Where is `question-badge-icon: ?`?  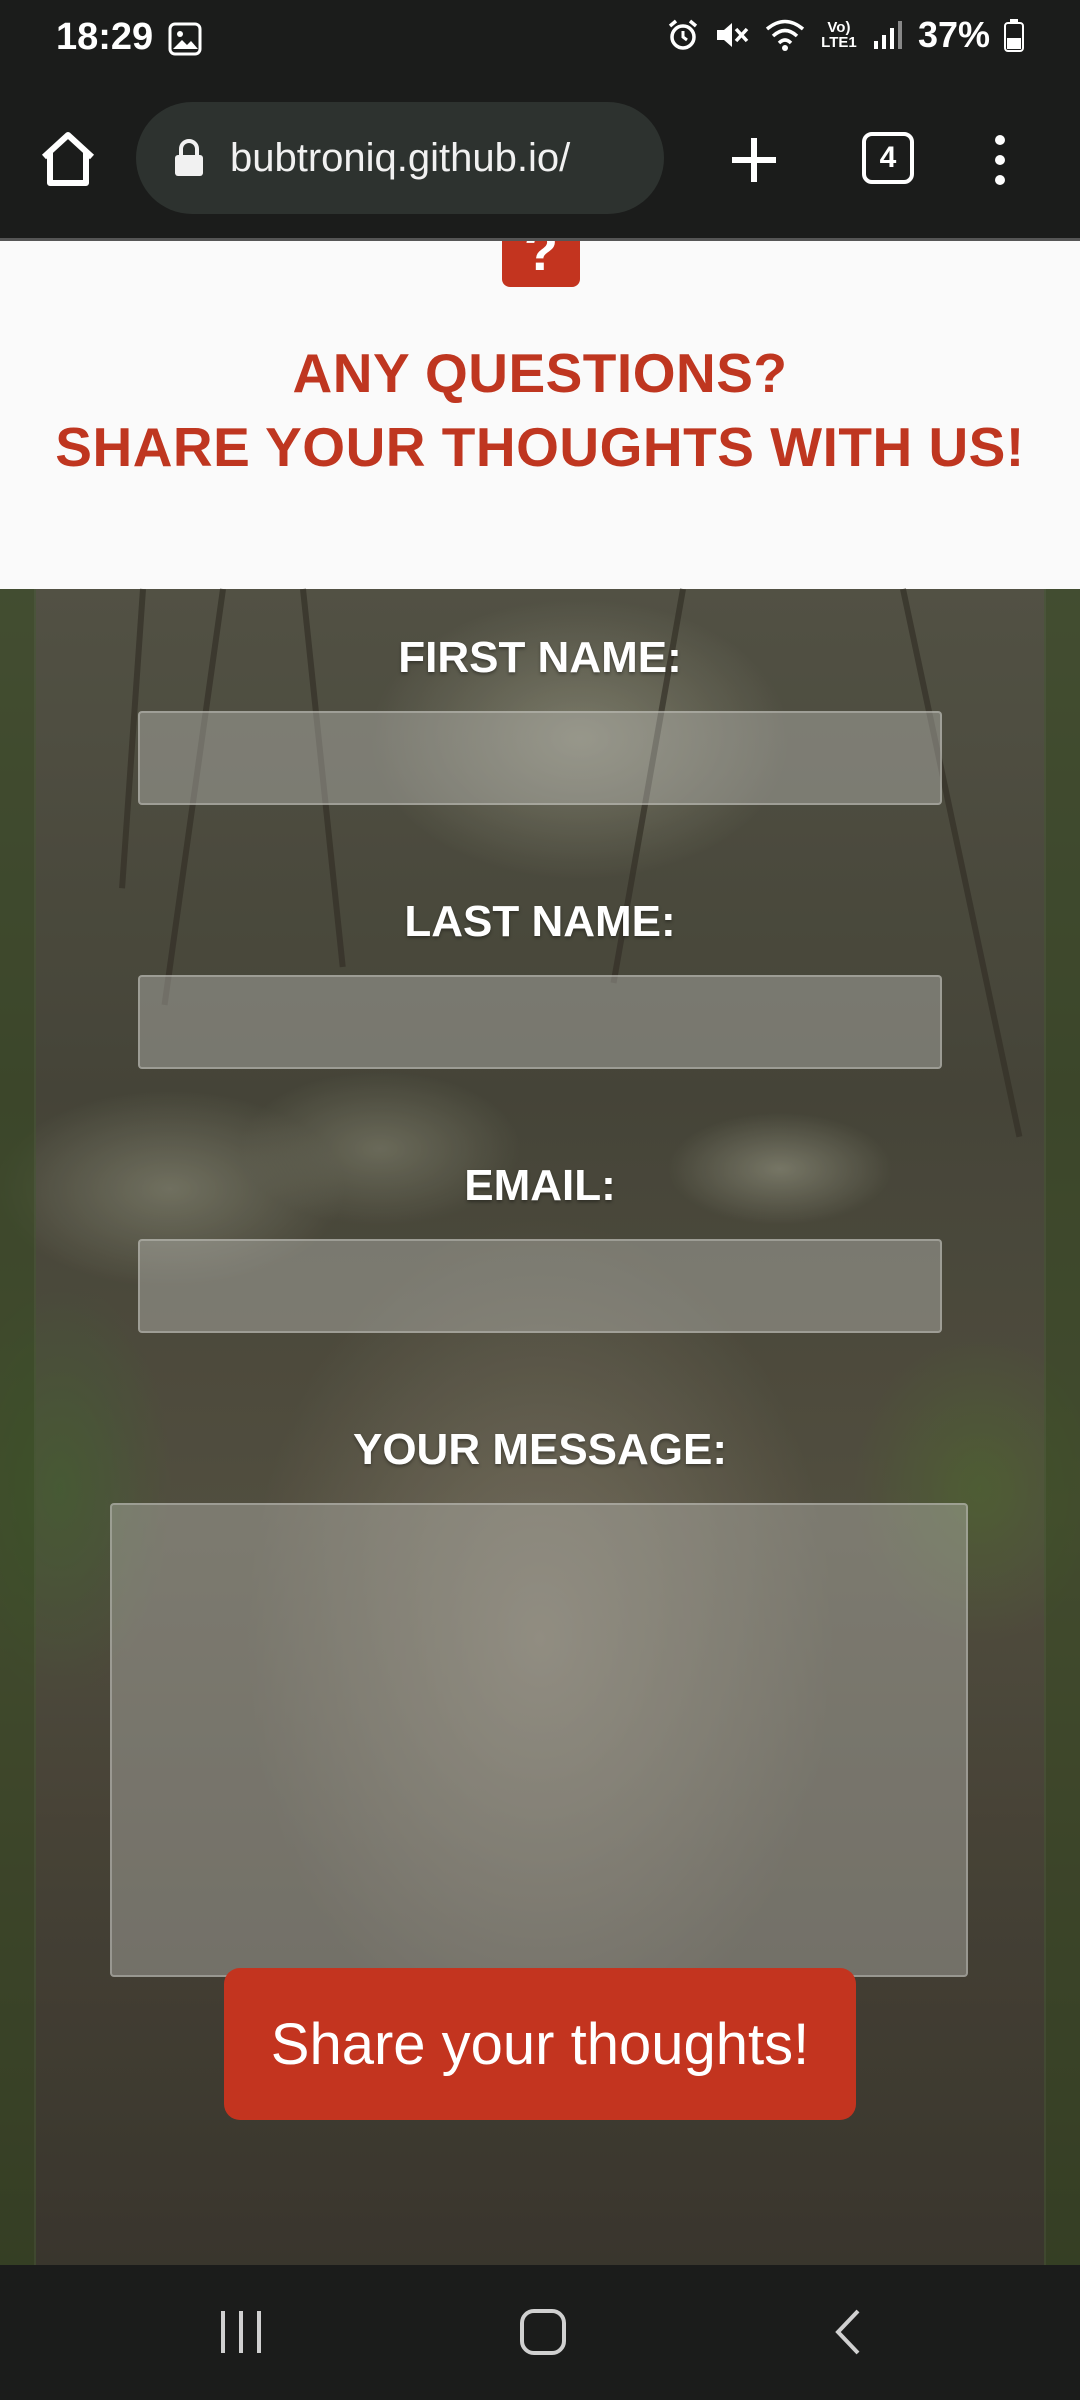
question-badge-icon: ? is located at coordinates (541, 264).